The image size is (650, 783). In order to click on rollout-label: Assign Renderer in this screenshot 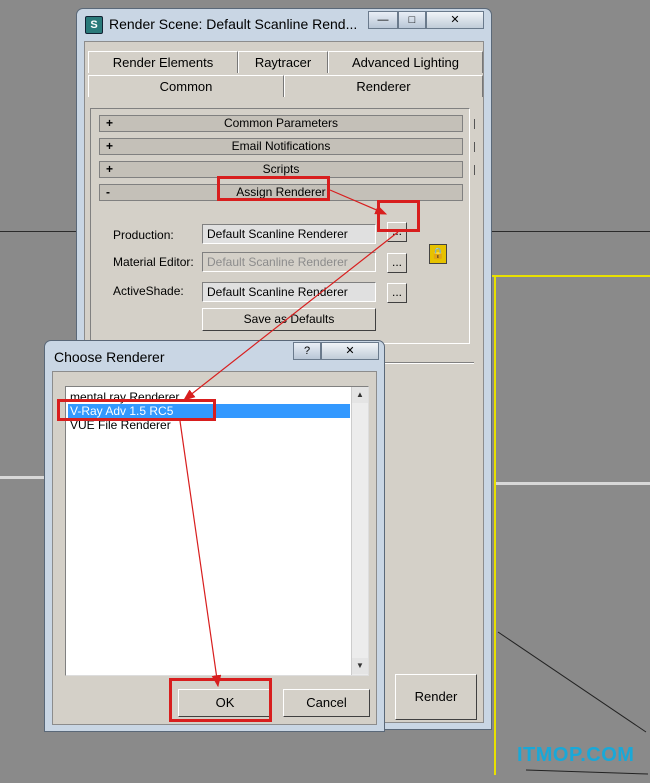, I will do `click(281, 192)`.